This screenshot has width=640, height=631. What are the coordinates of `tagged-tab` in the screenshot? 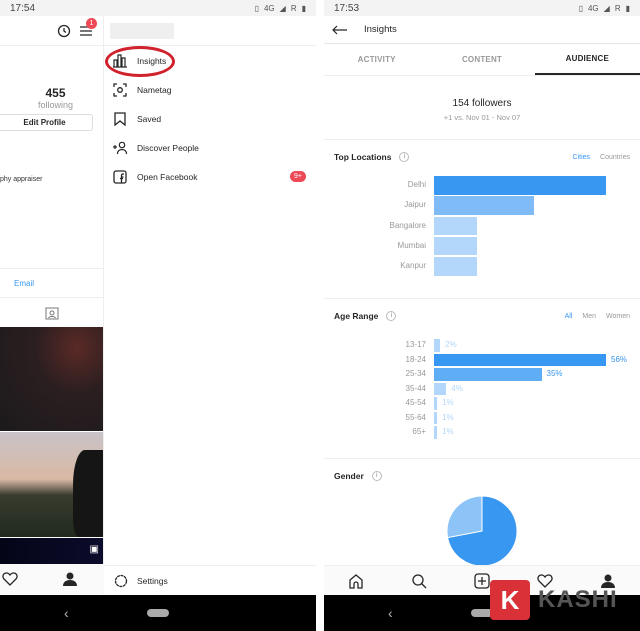 It's located at (51, 313).